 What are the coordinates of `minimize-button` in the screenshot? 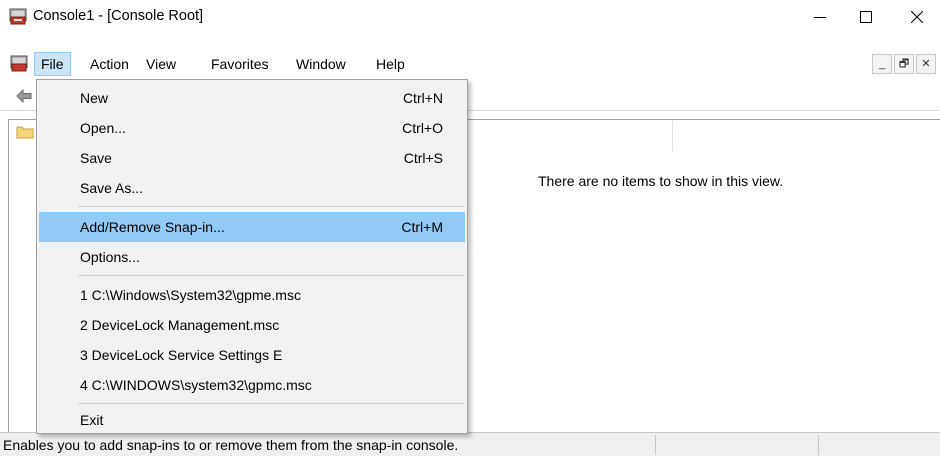 It's located at (820, 16).